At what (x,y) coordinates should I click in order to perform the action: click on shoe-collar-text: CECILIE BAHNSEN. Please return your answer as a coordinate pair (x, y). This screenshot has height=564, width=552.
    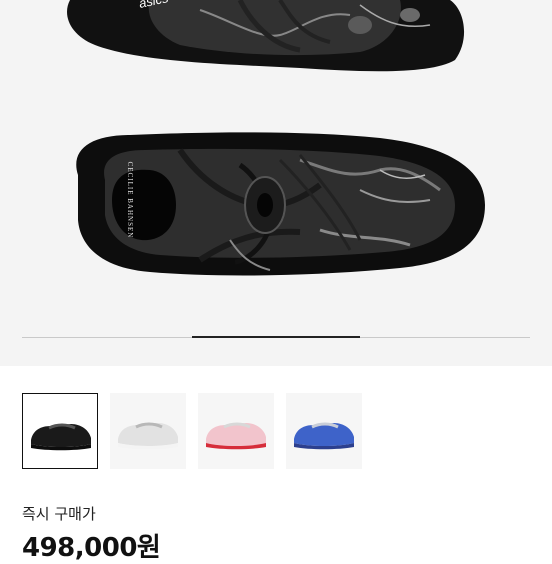
    Looking at the image, I should click on (130, 200).